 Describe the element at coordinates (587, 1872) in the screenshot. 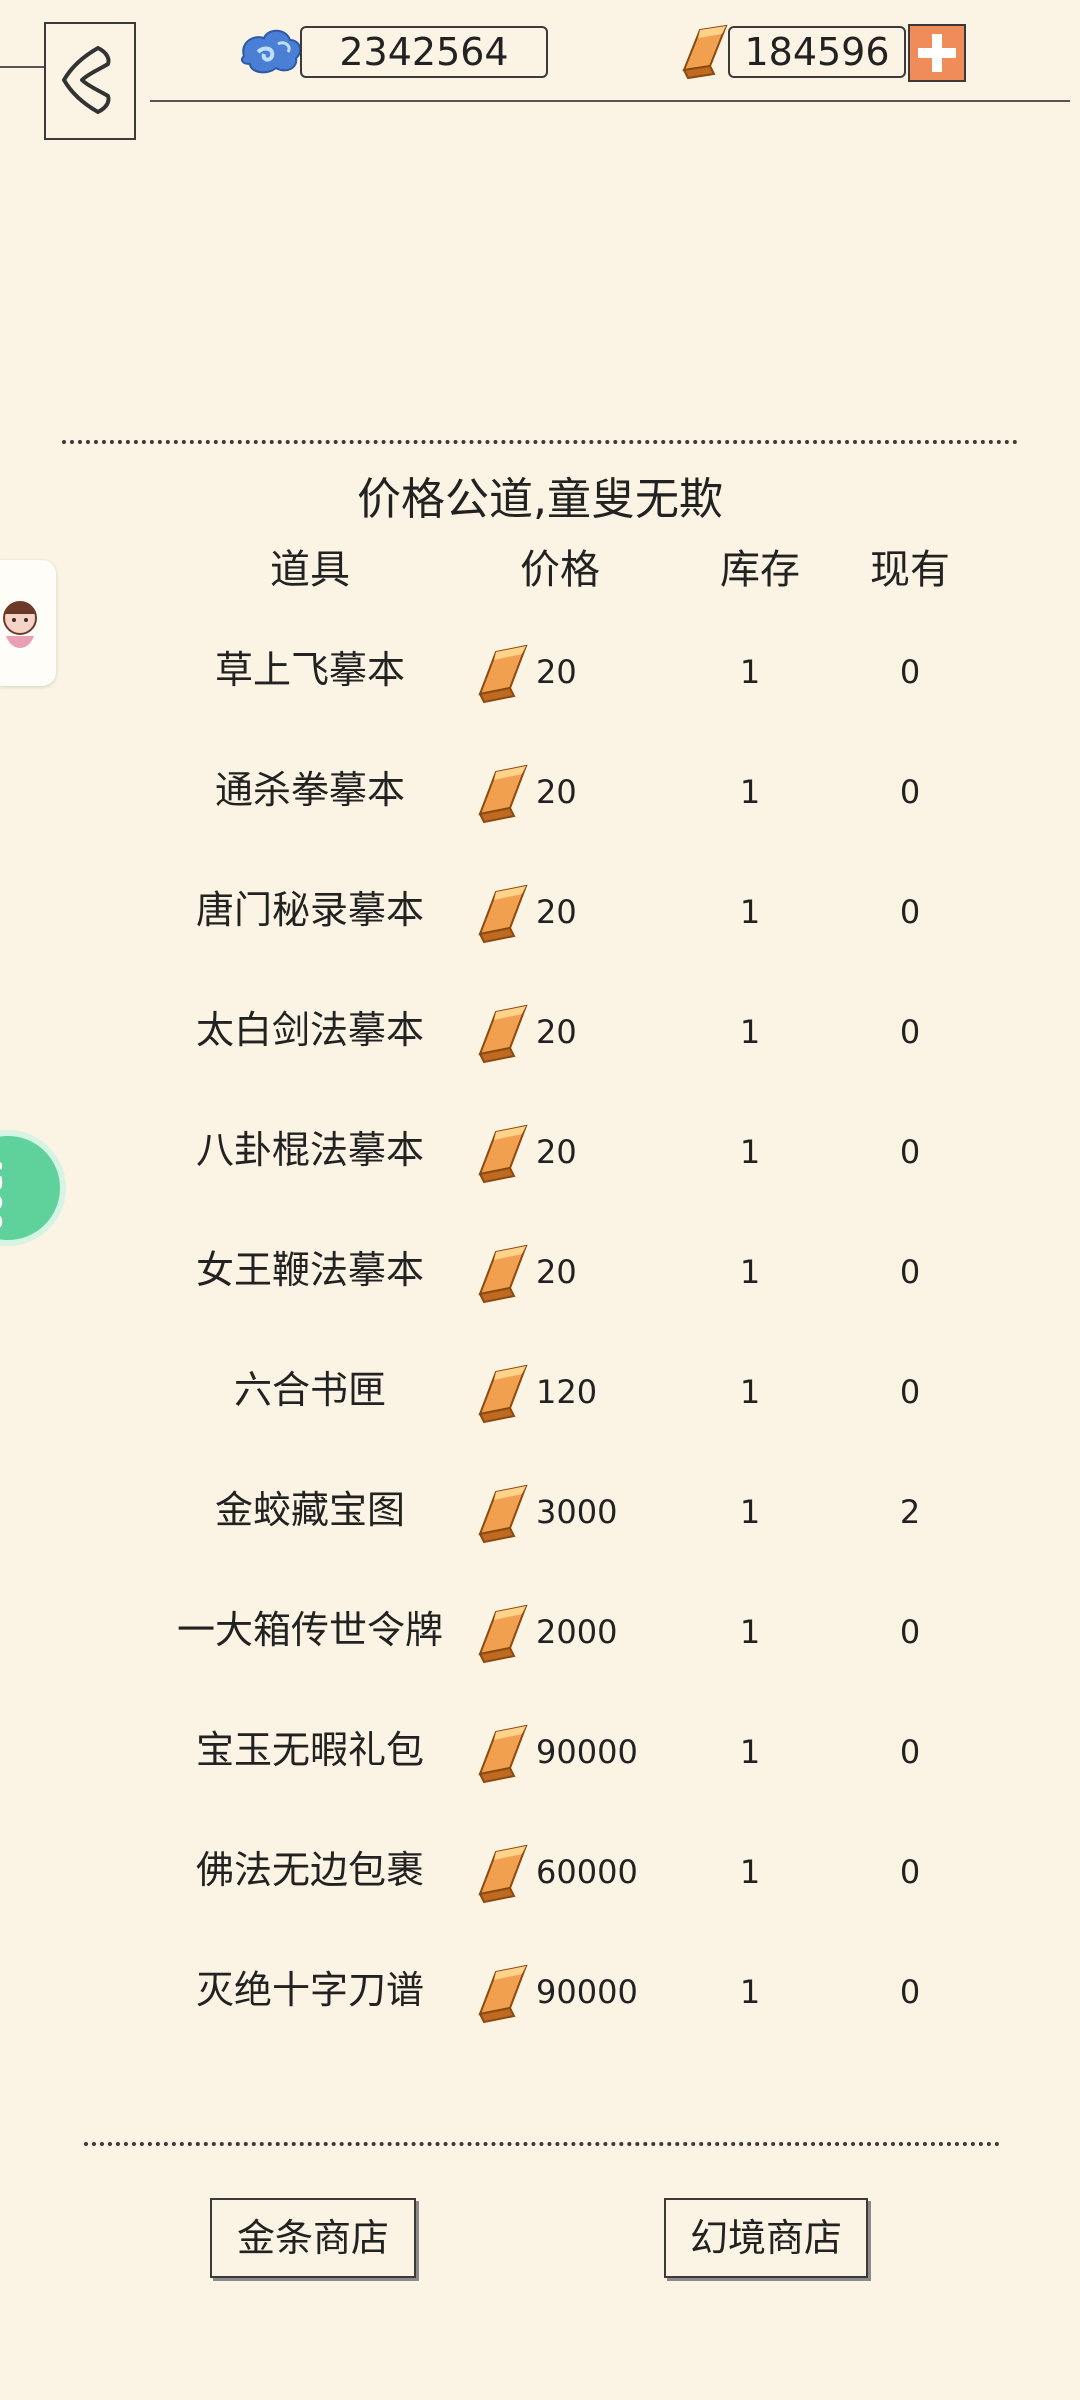

I see `item-price: 60000` at that location.